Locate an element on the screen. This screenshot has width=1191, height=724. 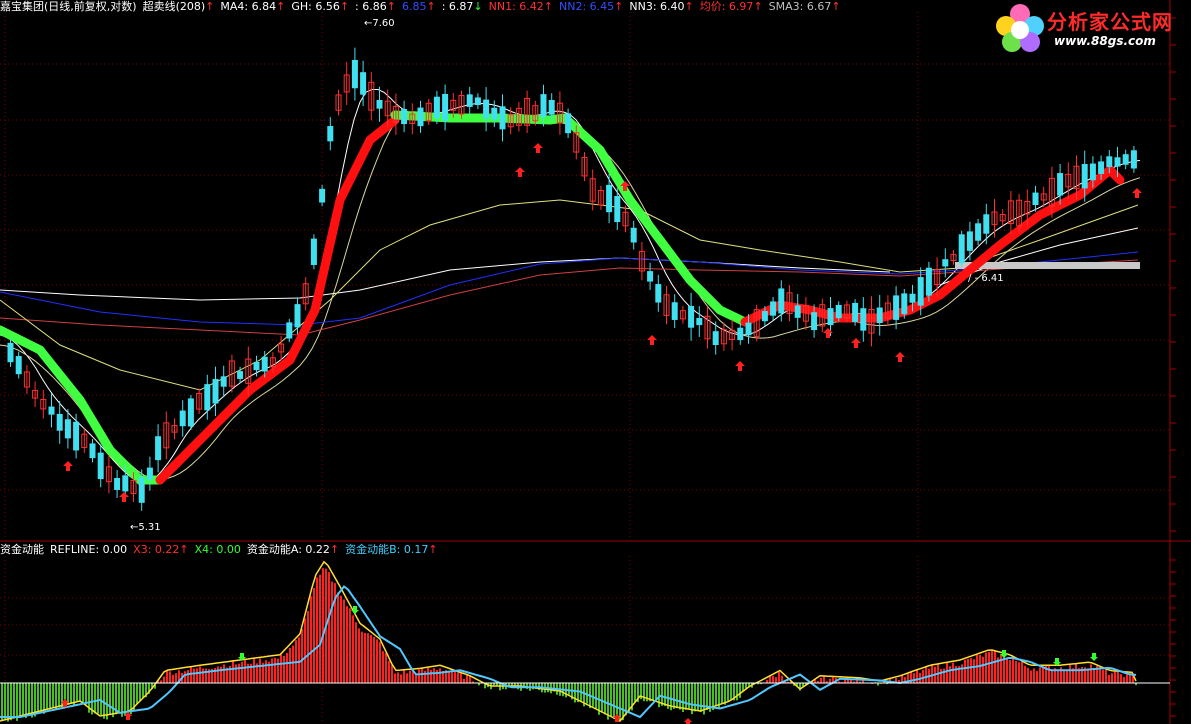
band-up is located at coordinates (932, 245).